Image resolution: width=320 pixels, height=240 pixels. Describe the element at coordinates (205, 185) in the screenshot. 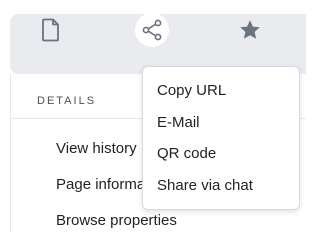

I see `menu-item-share-via-chat: Share via chat` at that location.